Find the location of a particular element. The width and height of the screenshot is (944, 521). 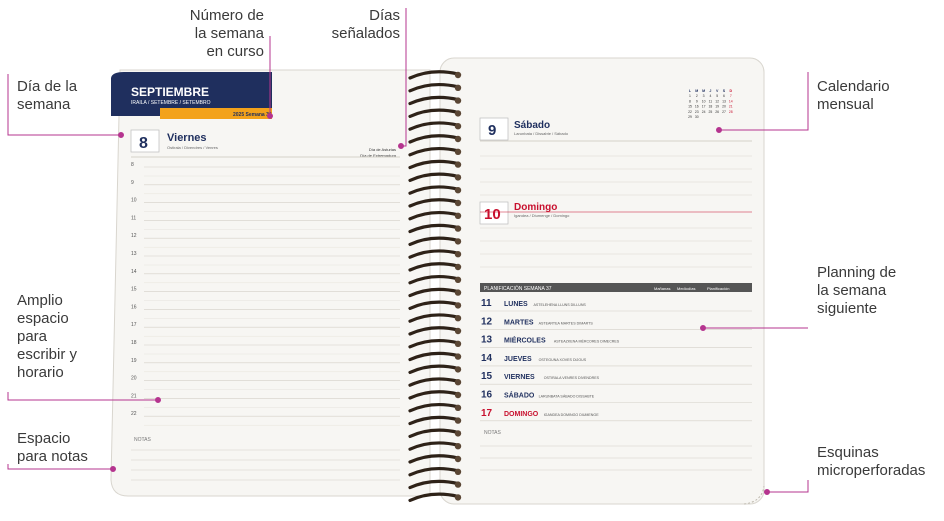

label-marked-days-line: señalados is located at coordinates (365, 33).